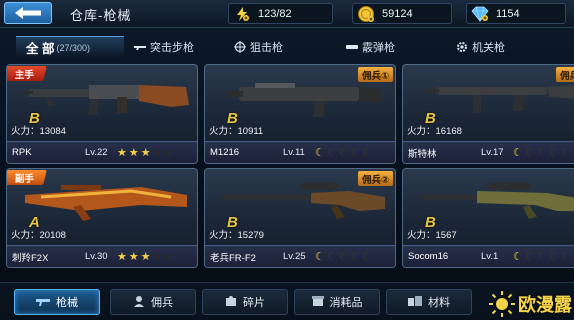 The image size is (574, 320). What do you see at coordinates (366, 14) in the screenshot?
I see `gold-coin-icon` at bounding box center [366, 14].